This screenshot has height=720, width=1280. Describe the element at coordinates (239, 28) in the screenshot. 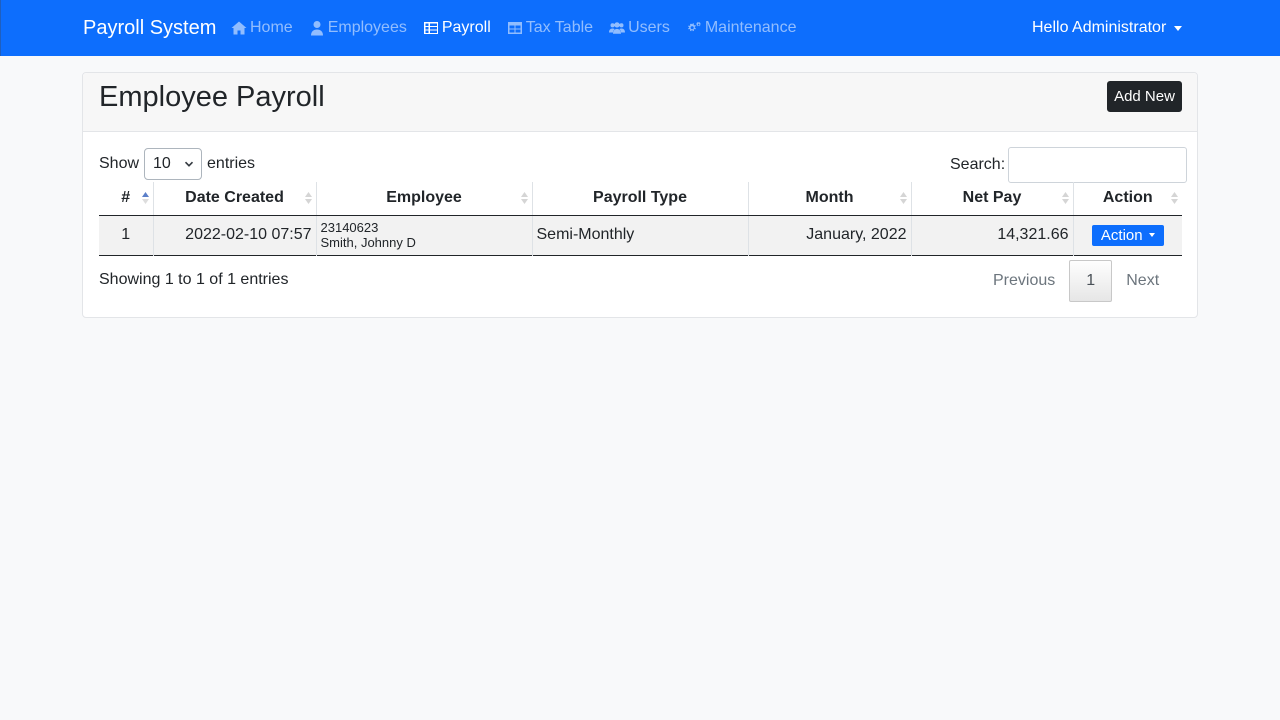

I see `home-icon` at that location.